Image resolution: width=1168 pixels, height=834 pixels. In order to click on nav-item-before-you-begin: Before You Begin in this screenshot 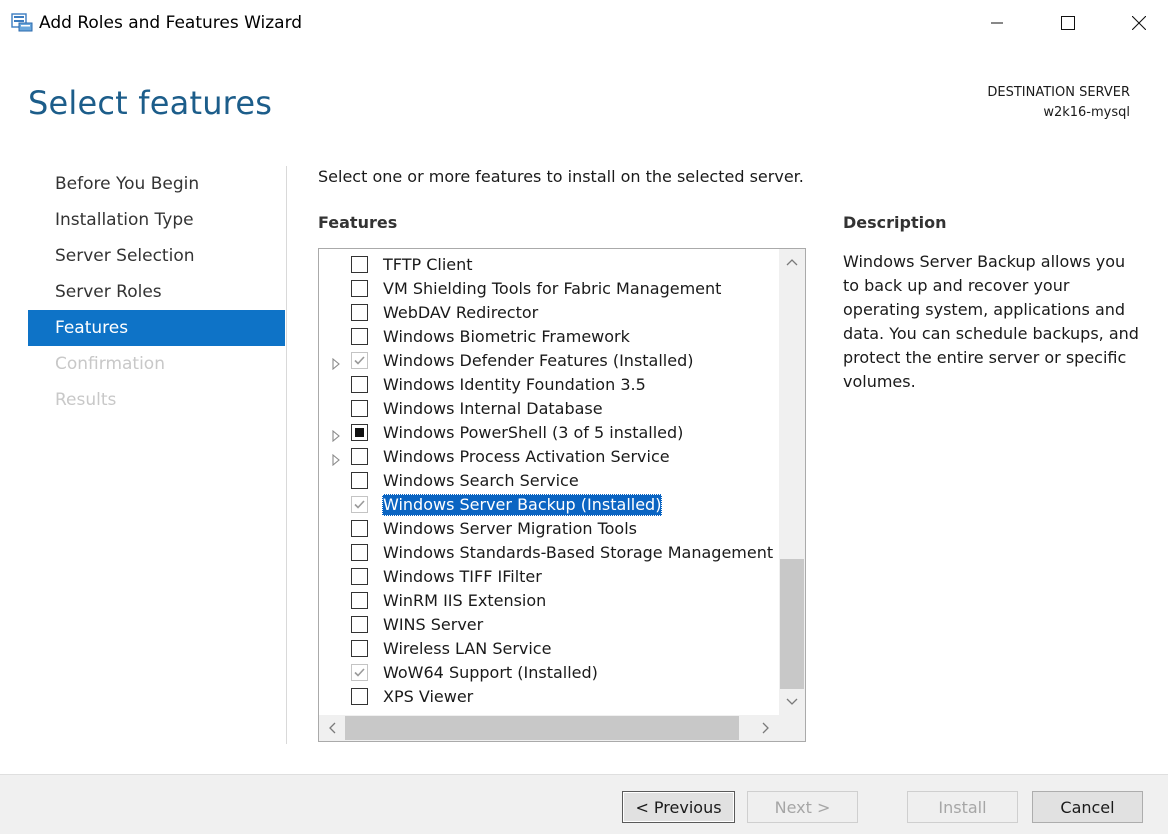, I will do `click(156, 184)`.